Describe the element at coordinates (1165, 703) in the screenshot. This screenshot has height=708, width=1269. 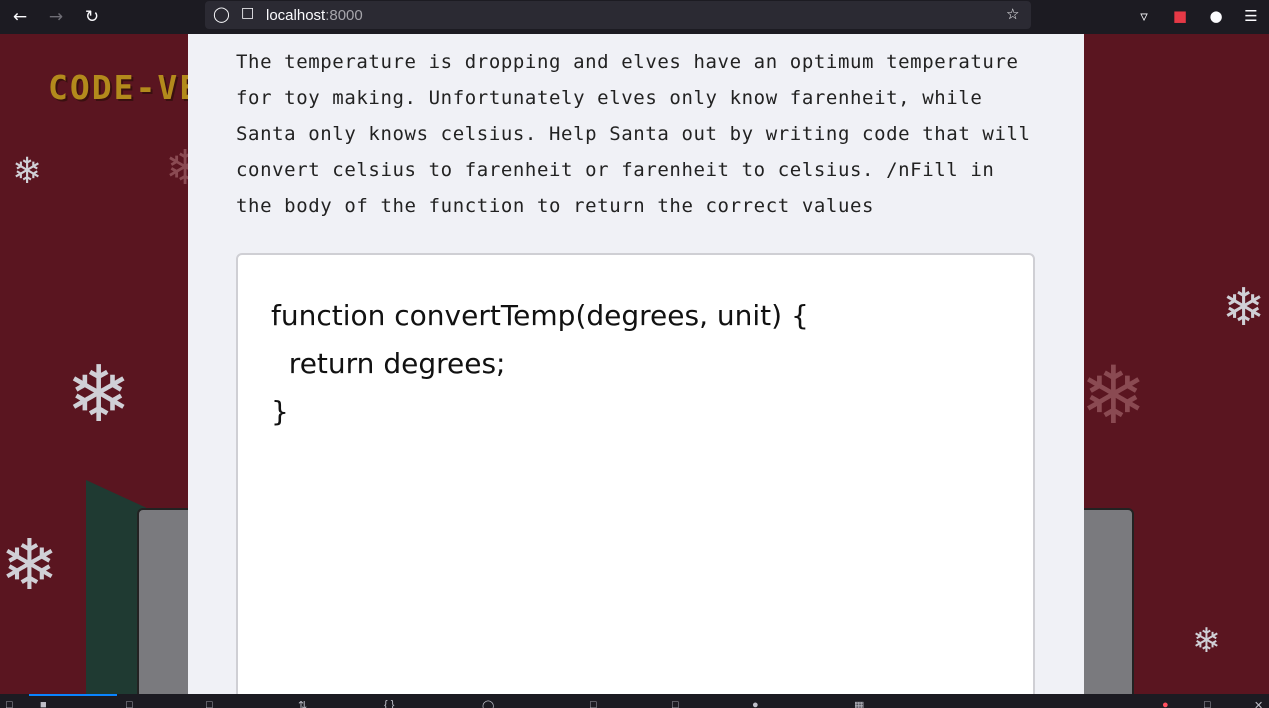
I see `error-count-icon: ●` at that location.